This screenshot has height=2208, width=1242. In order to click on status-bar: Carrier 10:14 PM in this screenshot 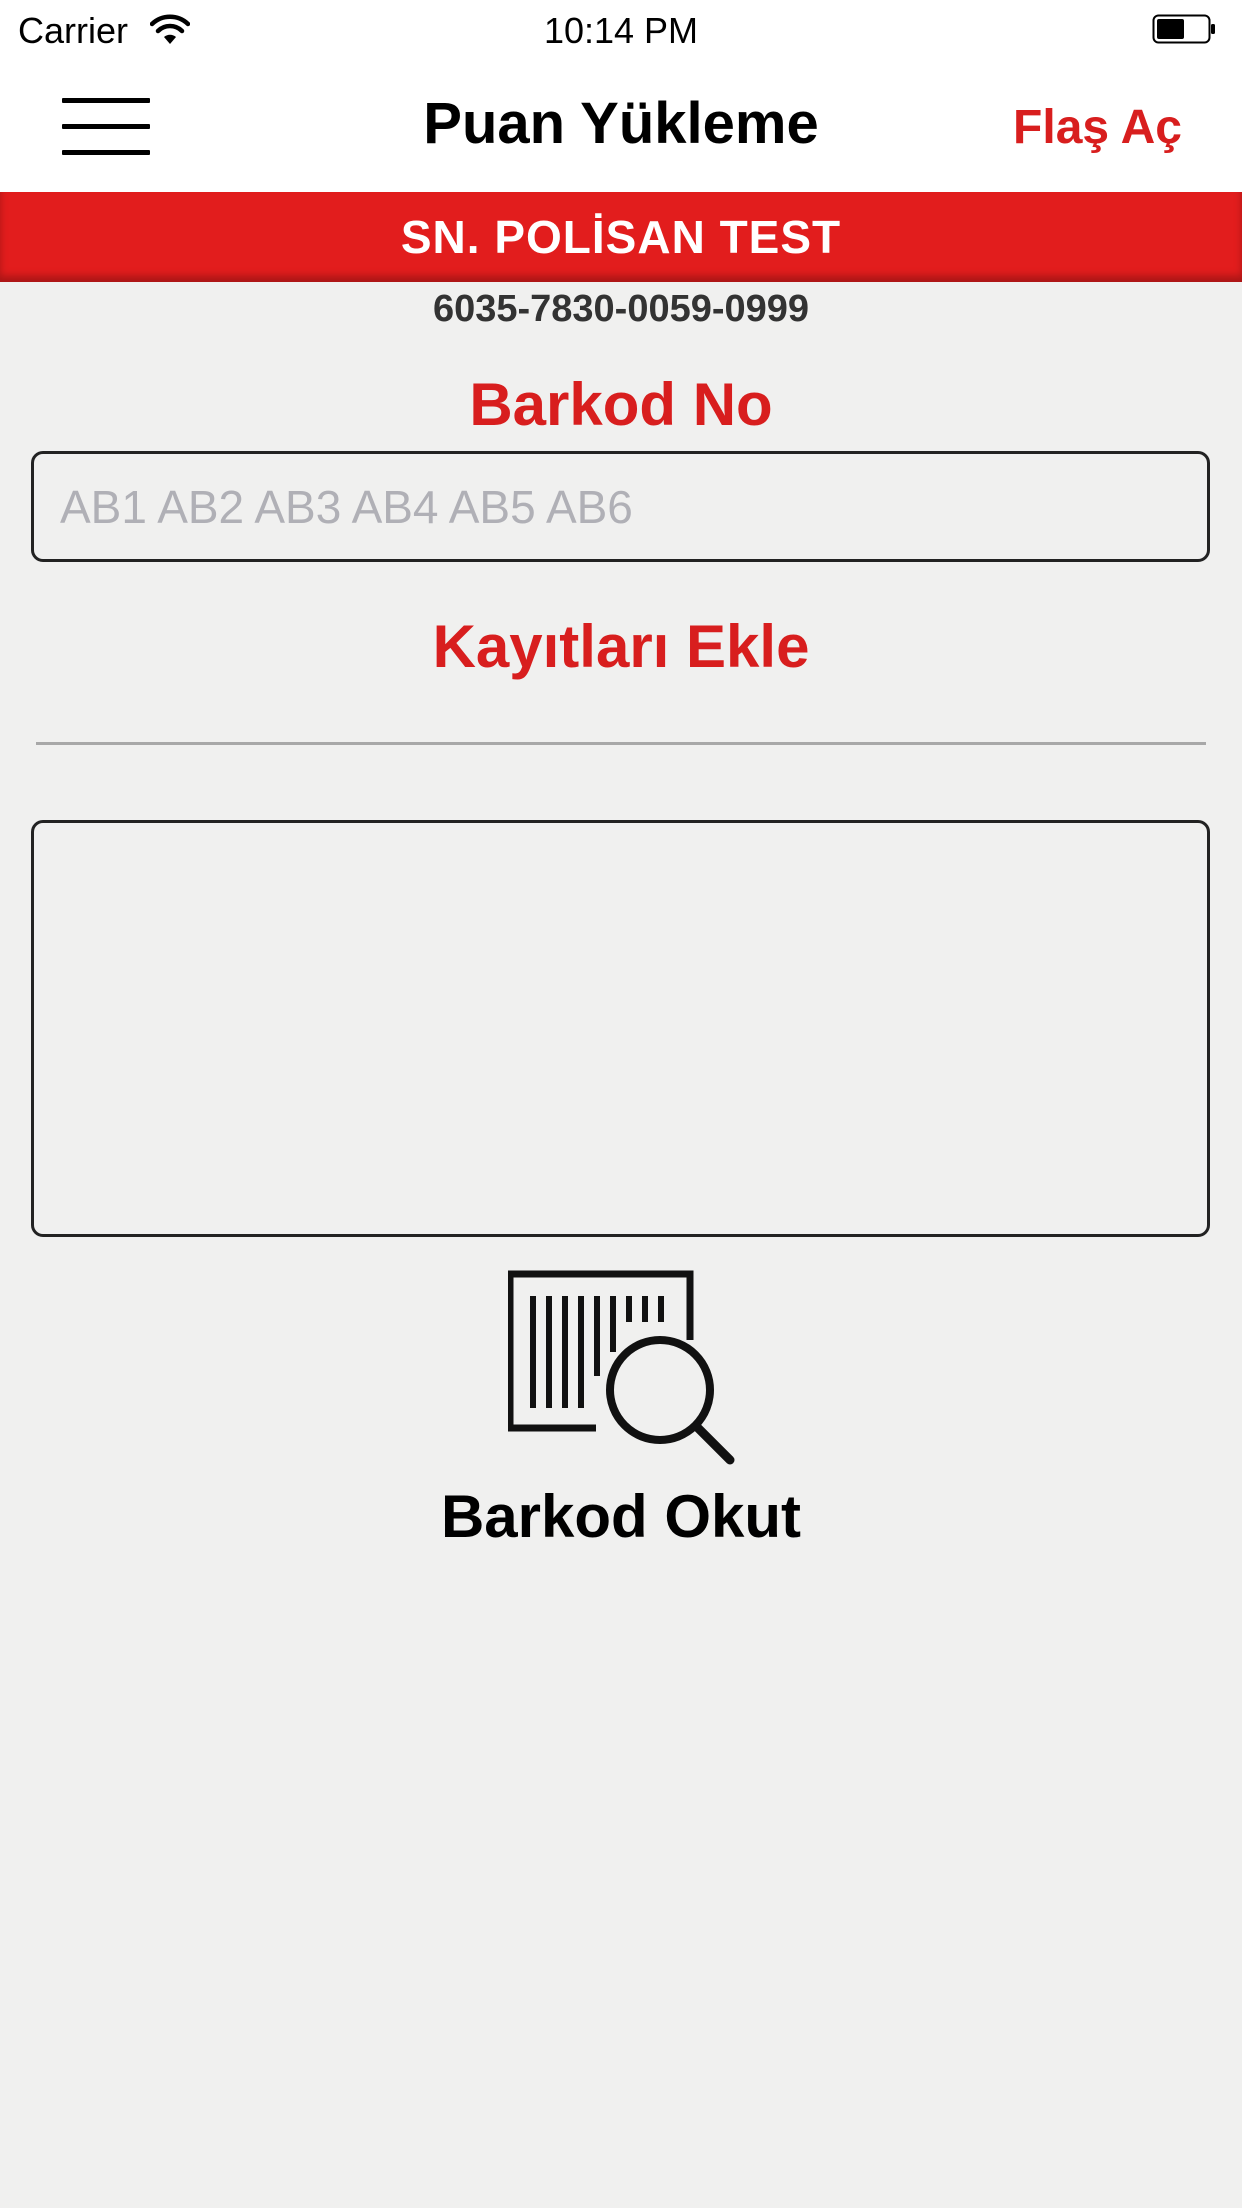, I will do `click(621, 31)`.